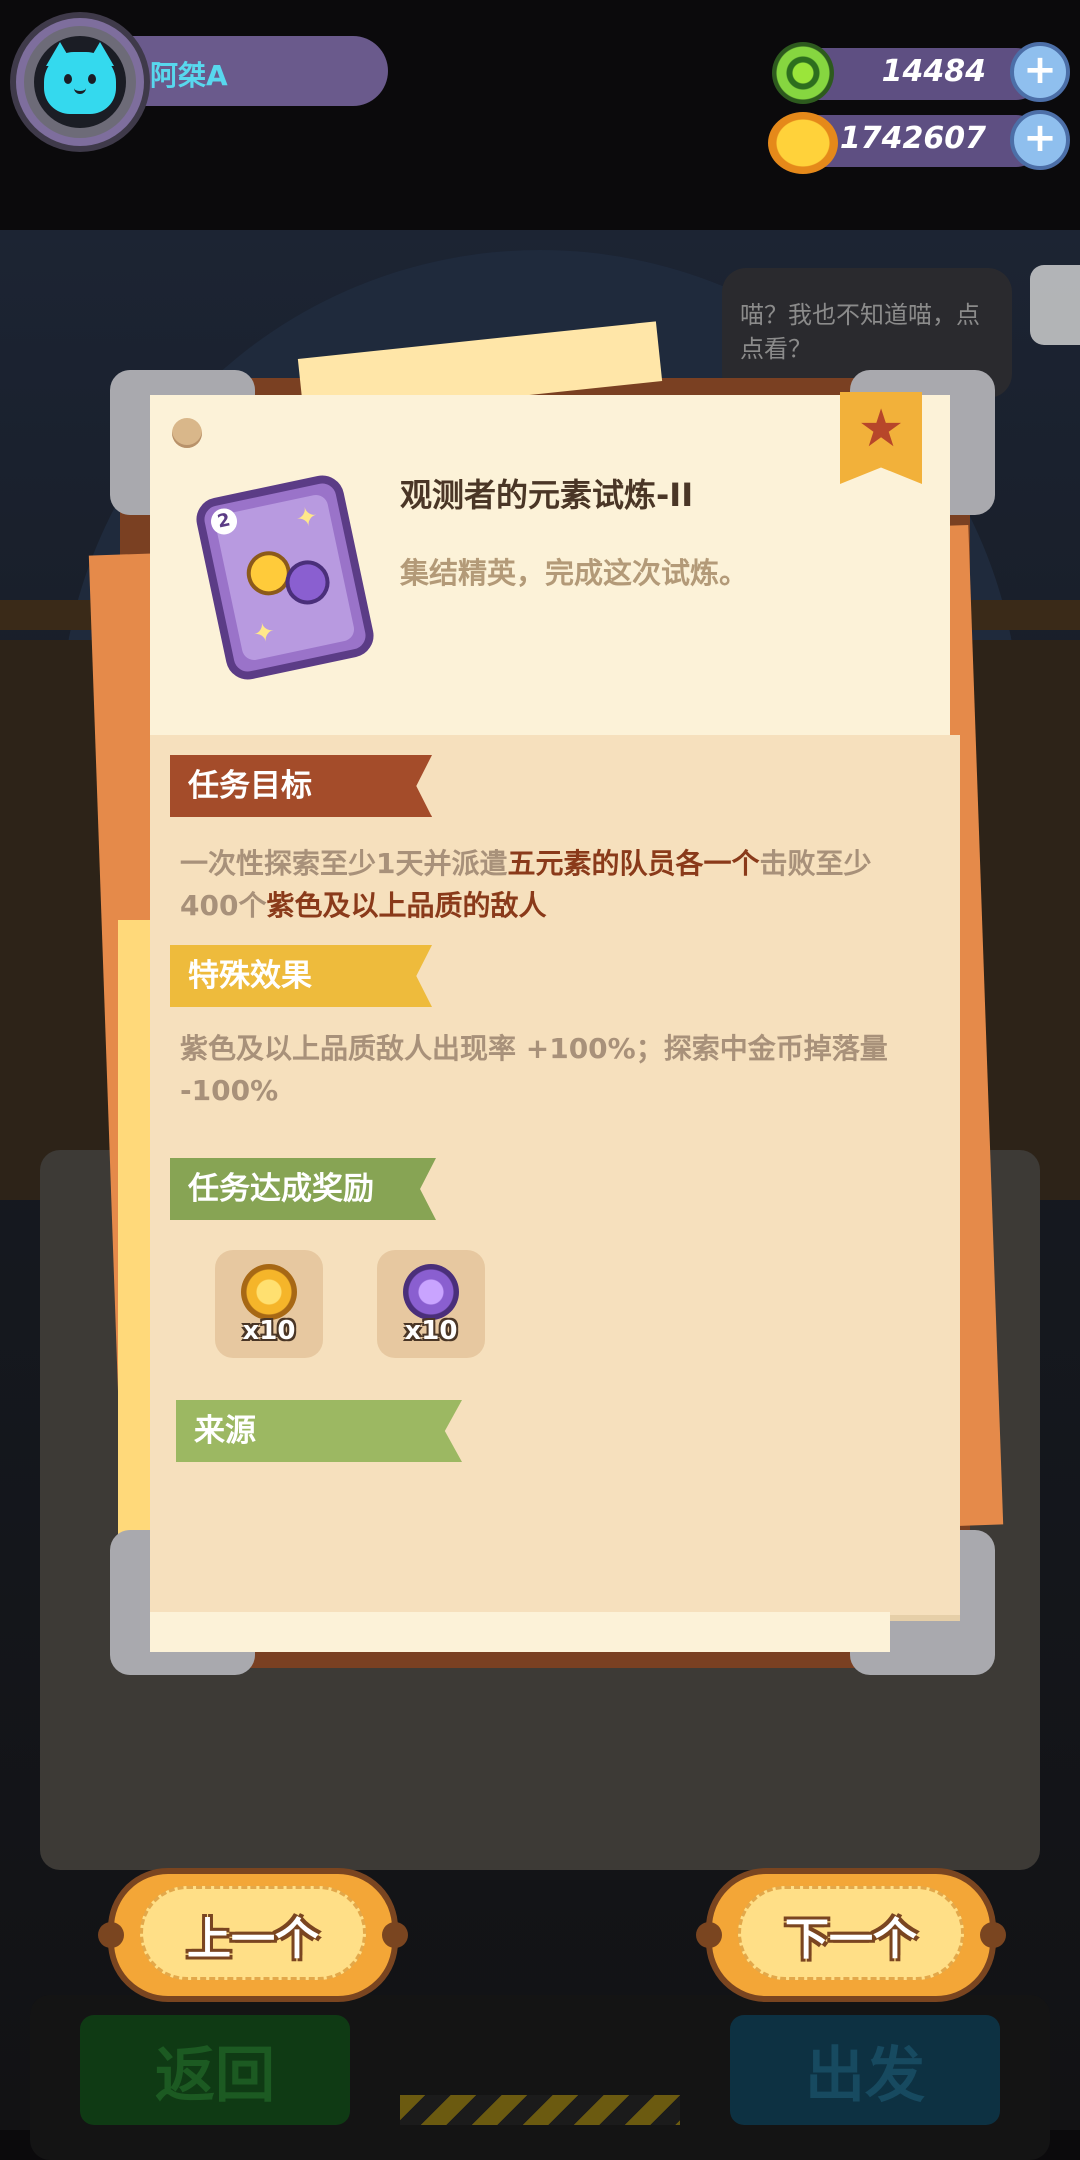  What do you see at coordinates (301, 976) in the screenshot?
I see `section-tag-effect: 特殊效果` at bounding box center [301, 976].